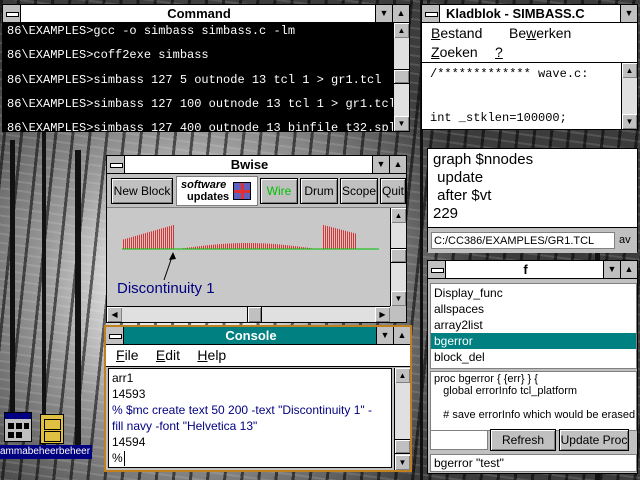 The image size is (640, 480). I want to click on console-line: fill navy -font "Helvetica 13", so click(185, 426).